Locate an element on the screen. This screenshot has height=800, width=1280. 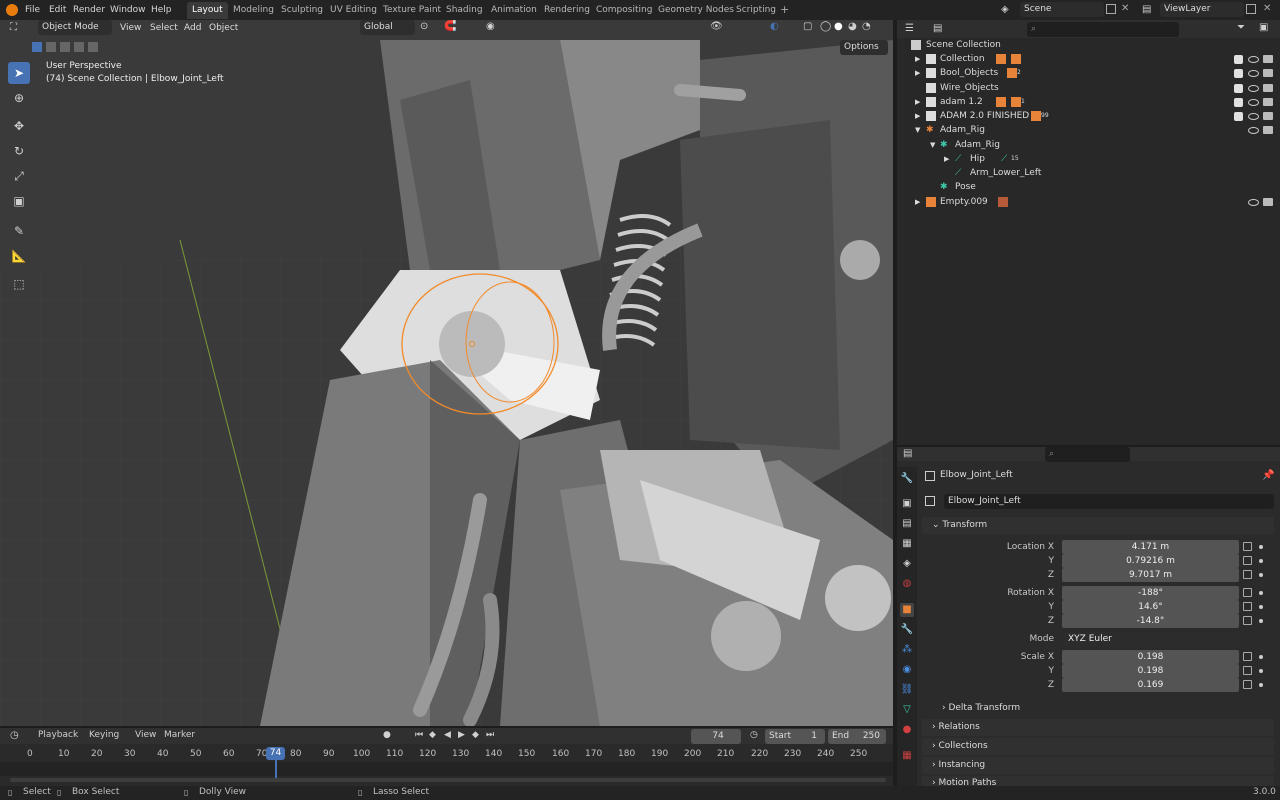
outliner-editor-icon: ☰ is located at coordinates (909, 28).